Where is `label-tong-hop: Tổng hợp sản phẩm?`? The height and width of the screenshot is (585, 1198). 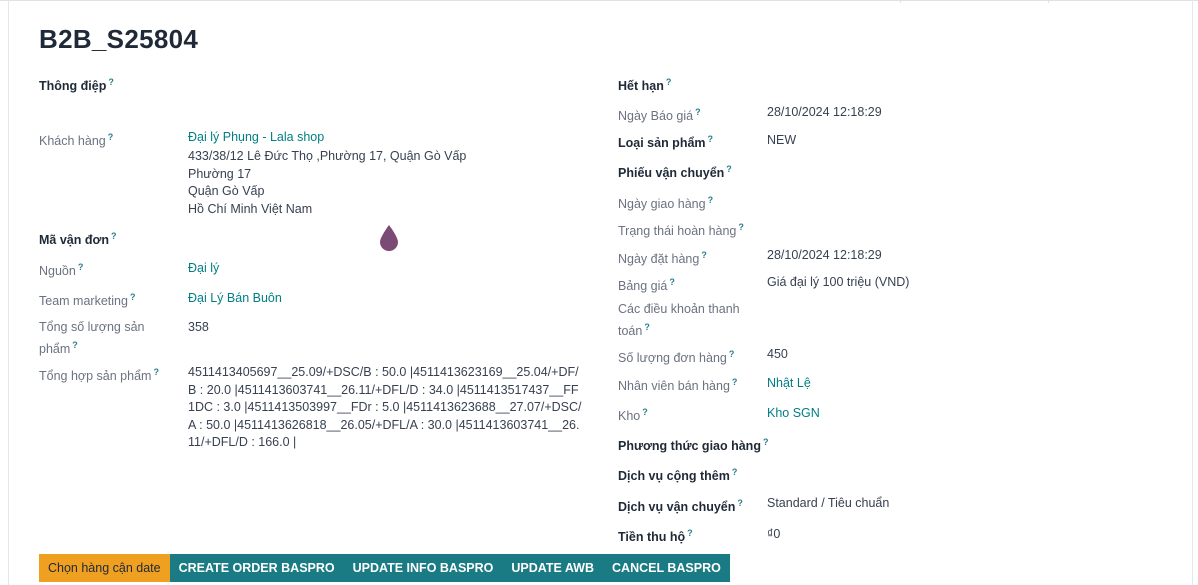
label-tong-hop: Tổng hợp sản phẩm? is located at coordinates (99, 374).